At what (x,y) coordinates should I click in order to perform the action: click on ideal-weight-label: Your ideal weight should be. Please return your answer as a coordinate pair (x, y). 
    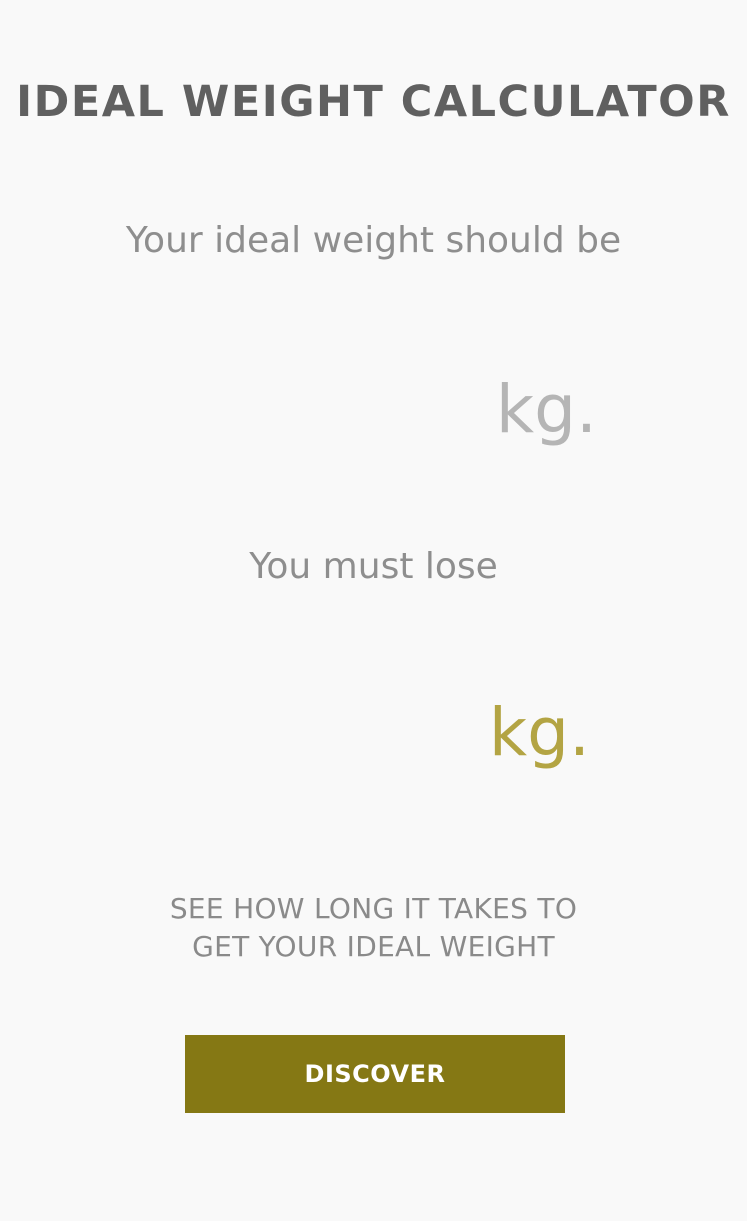
    Looking at the image, I should click on (373, 240).